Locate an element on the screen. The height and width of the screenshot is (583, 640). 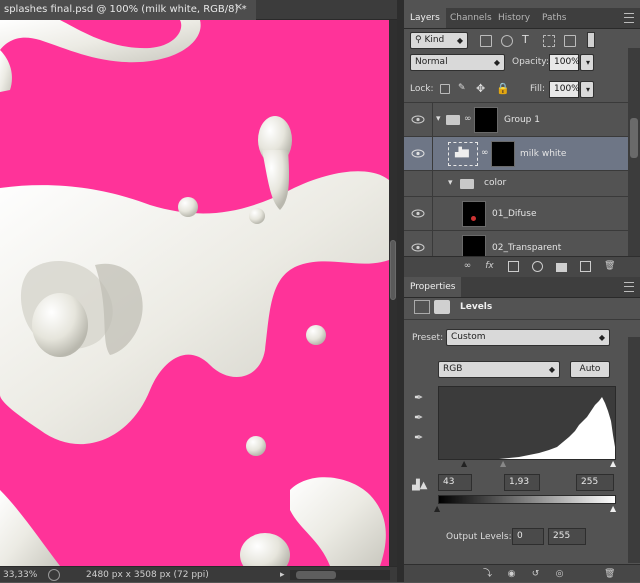
preset-dropdown: Custom ◆ is located at coordinates (528, 337).